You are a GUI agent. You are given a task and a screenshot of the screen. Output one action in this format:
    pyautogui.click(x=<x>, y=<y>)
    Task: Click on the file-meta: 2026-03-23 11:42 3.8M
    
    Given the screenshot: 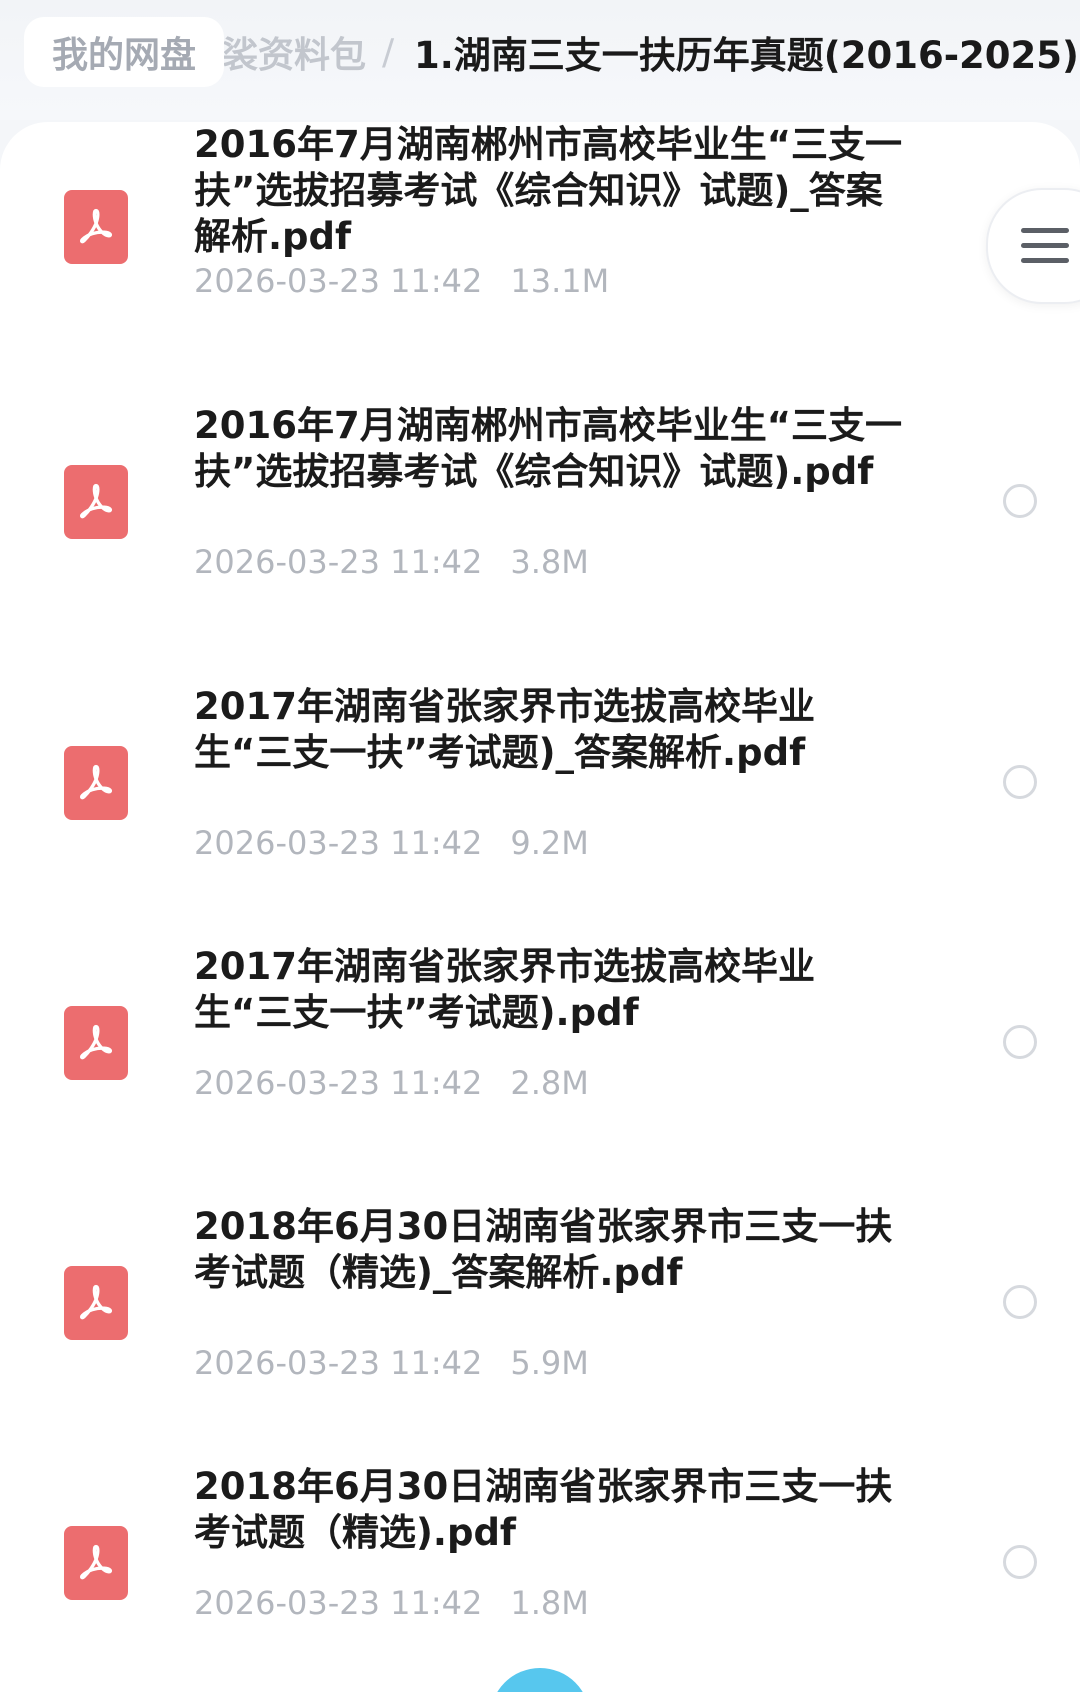 What is the action you would take?
    pyautogui.click(x=391, y=562)
    